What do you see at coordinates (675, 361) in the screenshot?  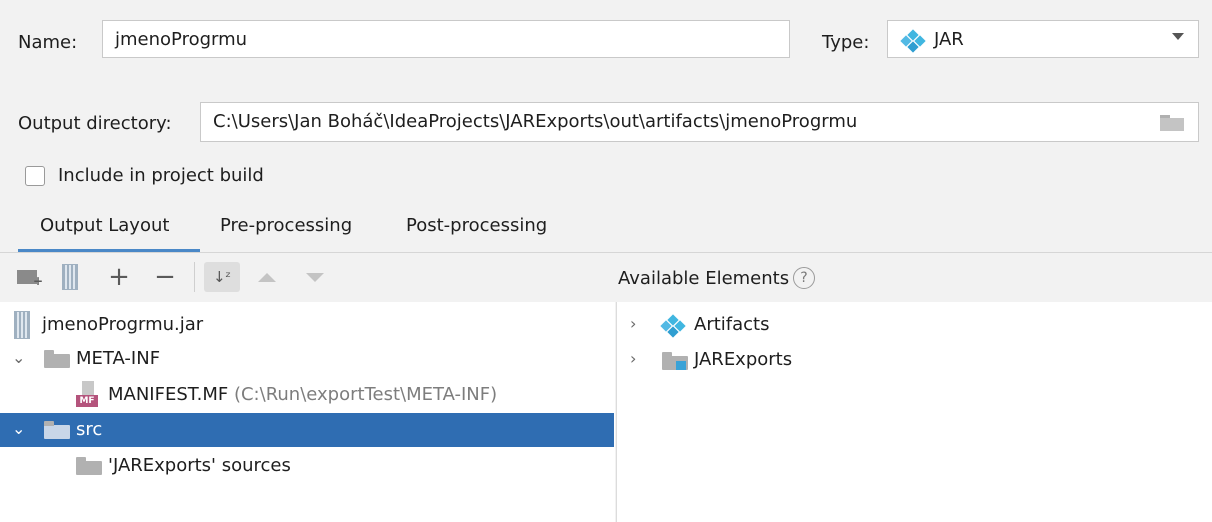 I see `module-folder-icon` at bounding box center [675, 361].